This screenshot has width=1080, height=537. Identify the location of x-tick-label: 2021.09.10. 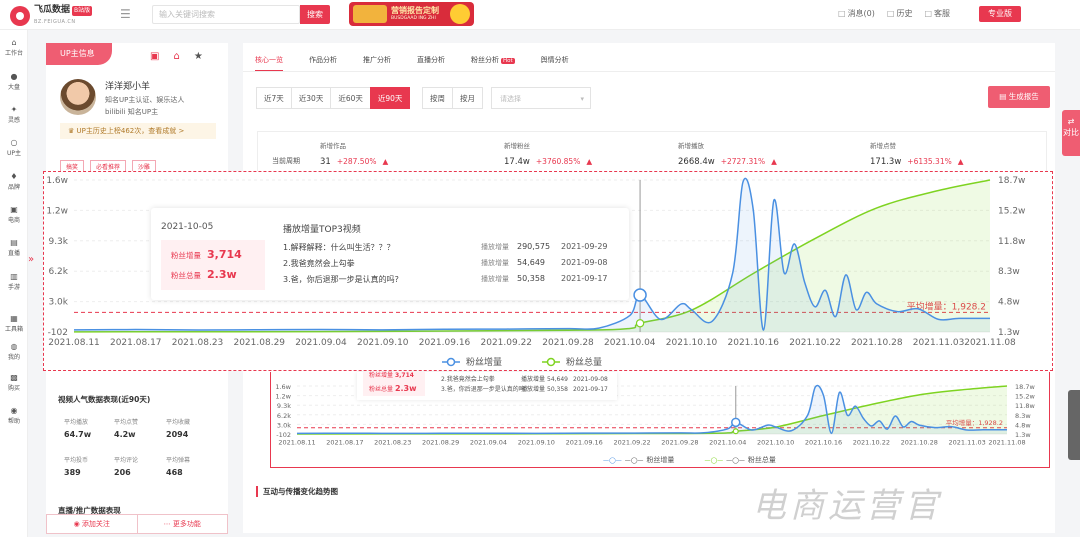
(383, 343).